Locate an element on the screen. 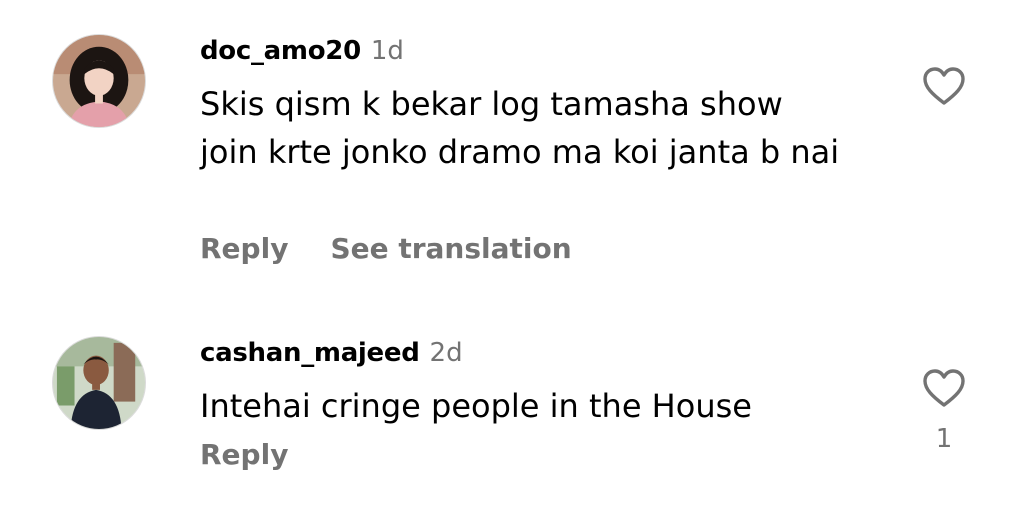  comment-header: doc_amo20 1d is located at coordinates (302, 51).